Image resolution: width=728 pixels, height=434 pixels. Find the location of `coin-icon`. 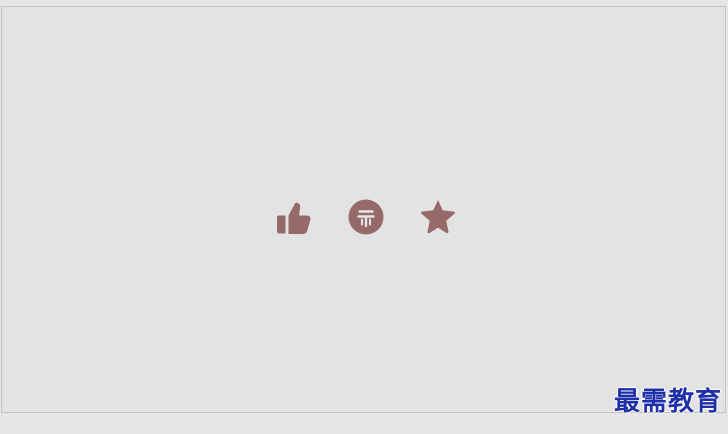

coin-icon is located at coordinates (366, 217).